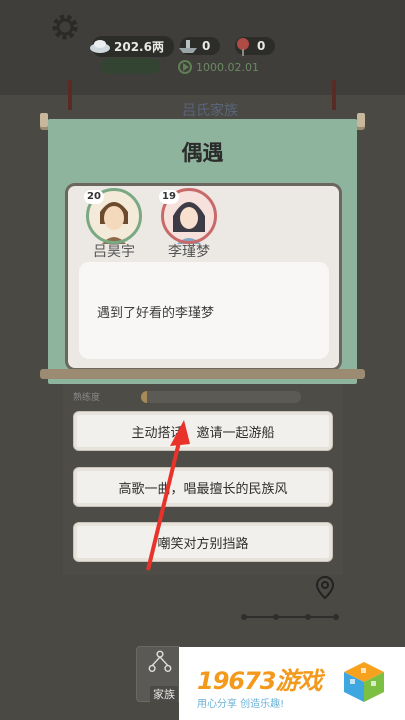  I want to click on watermark-banner: 19673游戏 用心分享 创造乐趣!, so click(292, 683).